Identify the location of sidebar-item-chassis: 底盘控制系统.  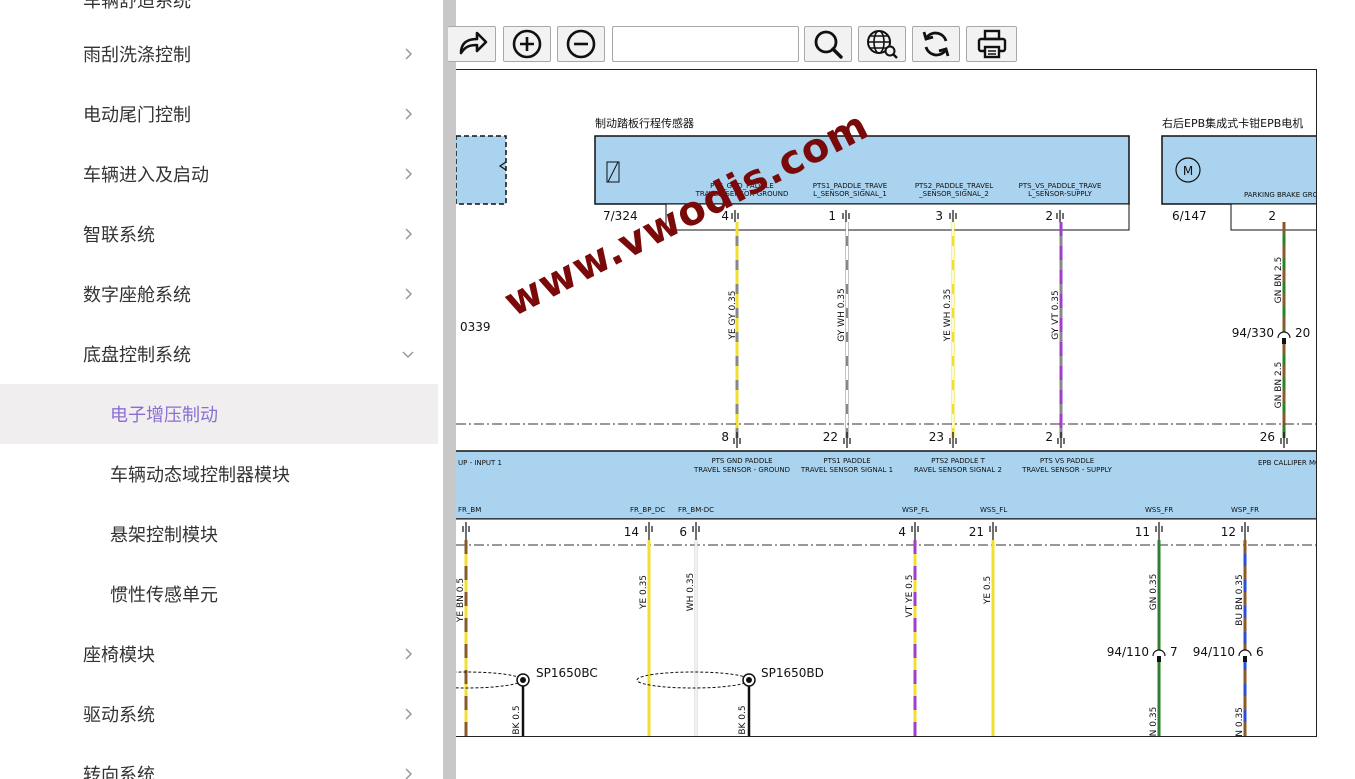
(219, 354).